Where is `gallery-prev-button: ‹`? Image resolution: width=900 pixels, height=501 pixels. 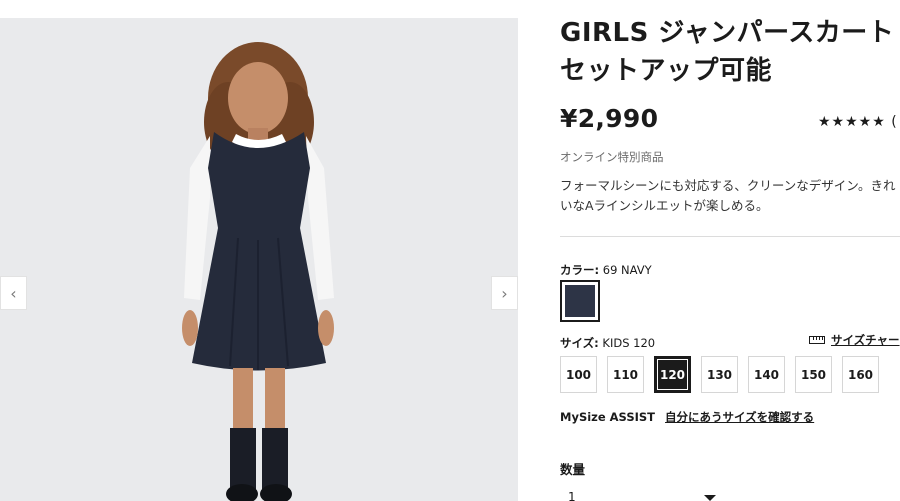
gallery-prev-button: ‹ is located at coordinates (13, 293).